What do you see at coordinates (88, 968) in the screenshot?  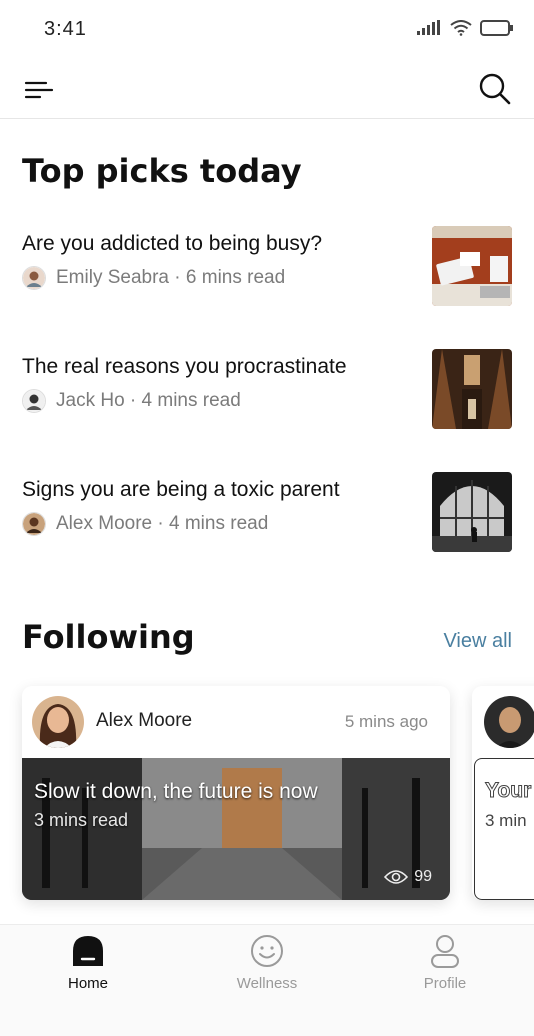 I see `nav-home: Home` at bounding box center [88, 968].